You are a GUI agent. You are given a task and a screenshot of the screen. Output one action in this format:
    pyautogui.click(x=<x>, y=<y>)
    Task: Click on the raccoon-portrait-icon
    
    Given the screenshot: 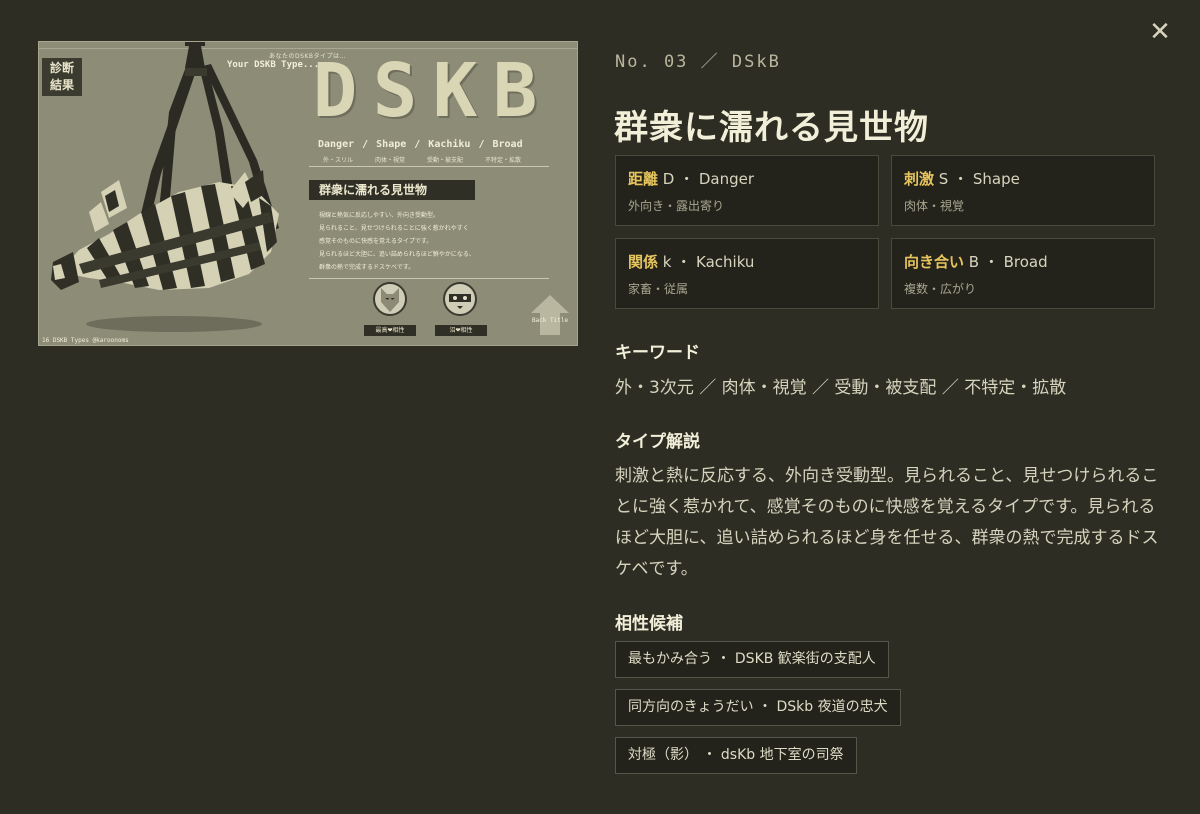 What is the action you would take?
    pyautogui.click(x=460, y=299)
    